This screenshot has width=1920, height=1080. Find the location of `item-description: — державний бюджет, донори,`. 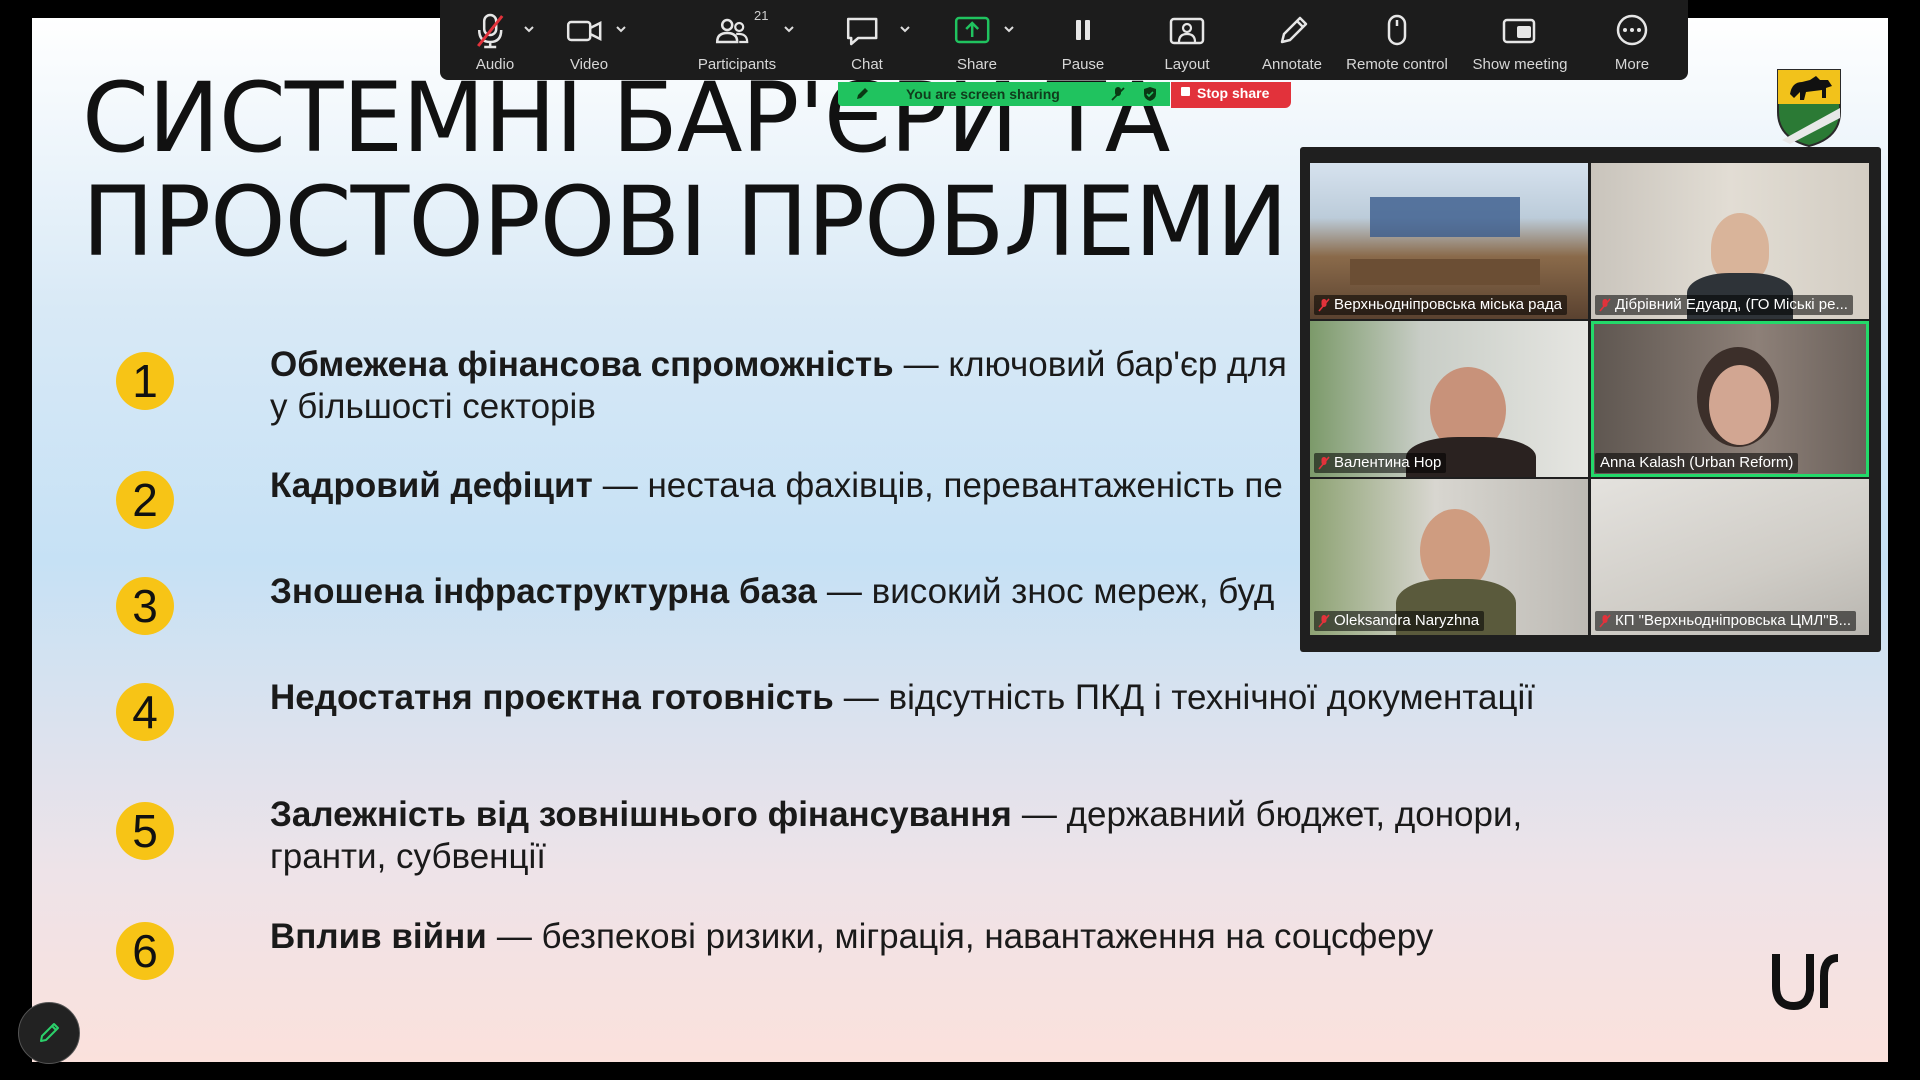

item-description: — державний бюджет, донори, is located at coordinates (1272, 814).